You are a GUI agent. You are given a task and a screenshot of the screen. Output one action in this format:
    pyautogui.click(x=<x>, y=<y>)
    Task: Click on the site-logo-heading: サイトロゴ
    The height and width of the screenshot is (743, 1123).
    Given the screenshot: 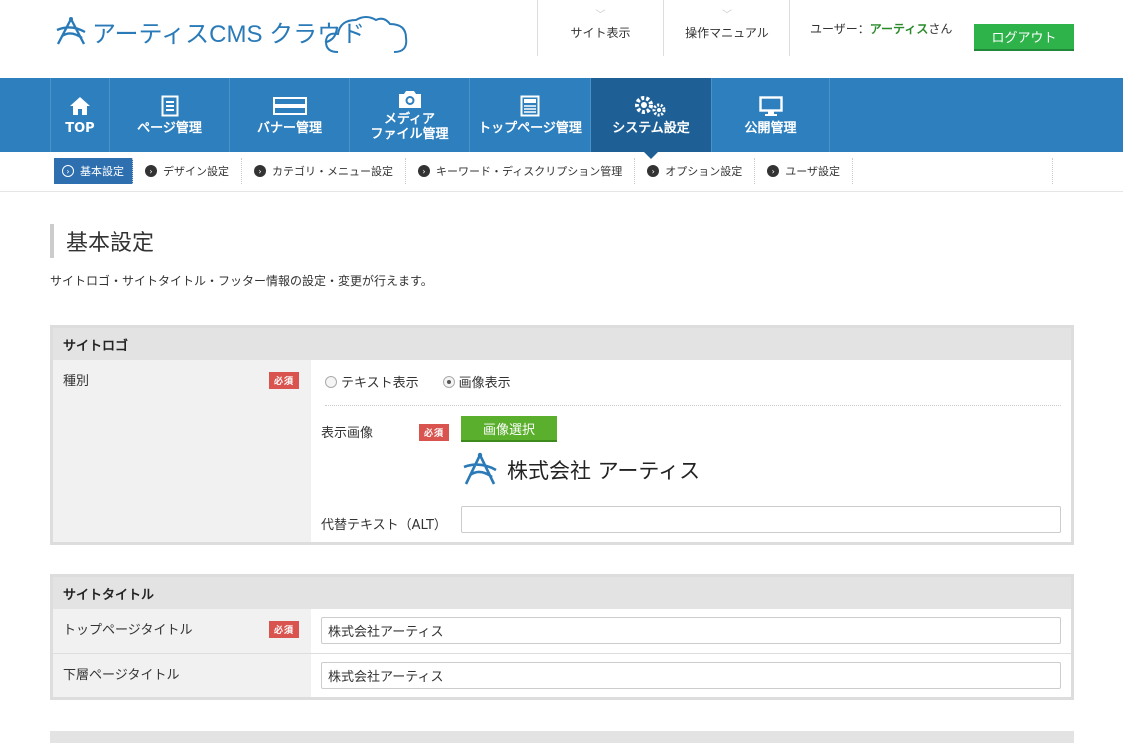 What is the action you would take?
    pyautogui.click(x=562, y=344)
    